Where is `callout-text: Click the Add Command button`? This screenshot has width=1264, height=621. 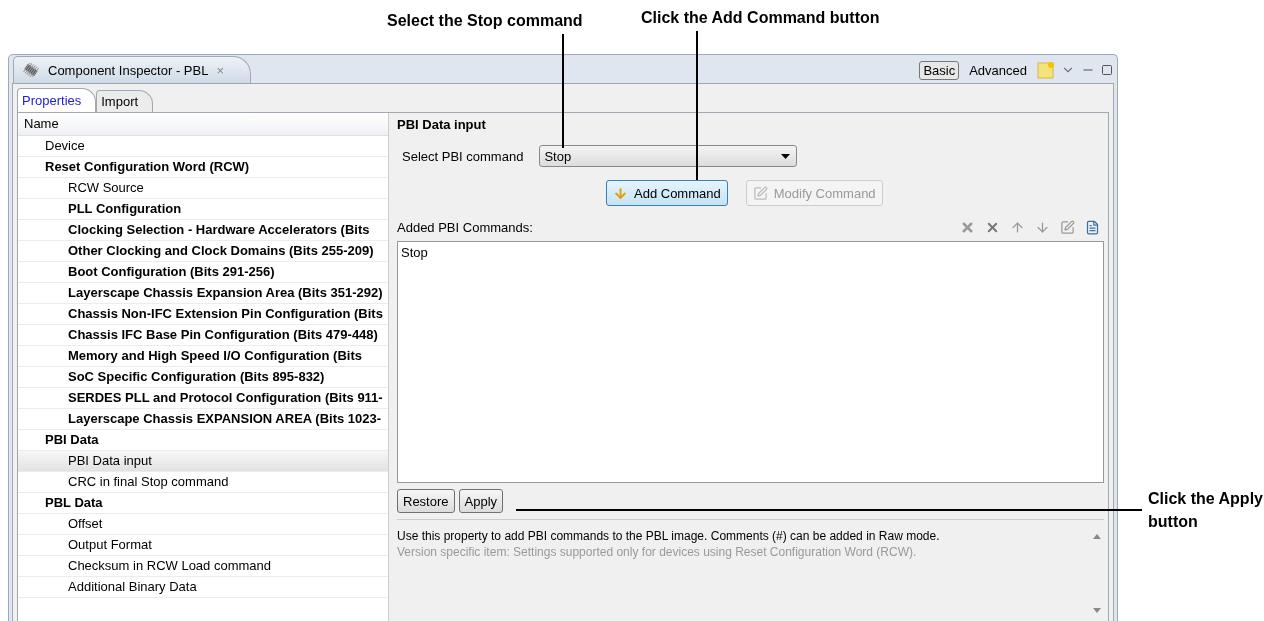
callout-text: Click the Add Command button is located at coordinates (760, 18).